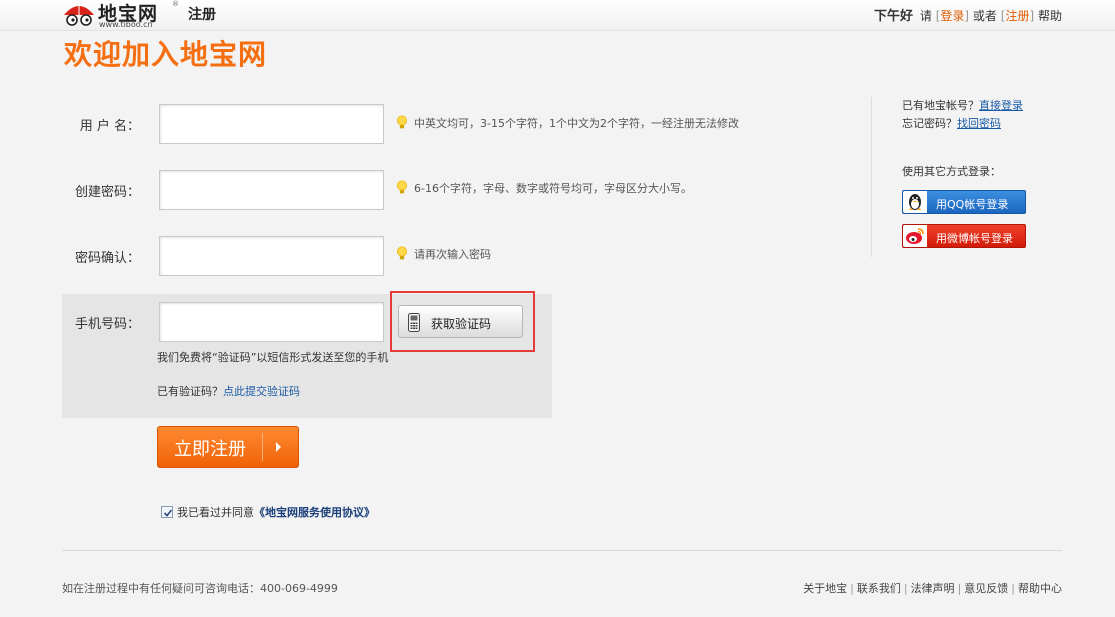 The image size is (1115, 617). I want to click on has-account-text: 已有地宝帐号？, so click(940, 105).